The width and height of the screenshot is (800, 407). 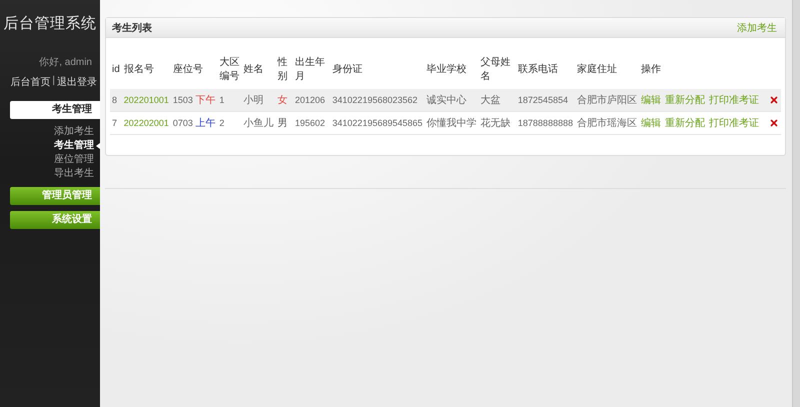 I want to click on column-header: 性别, so click(x=284, y=70).